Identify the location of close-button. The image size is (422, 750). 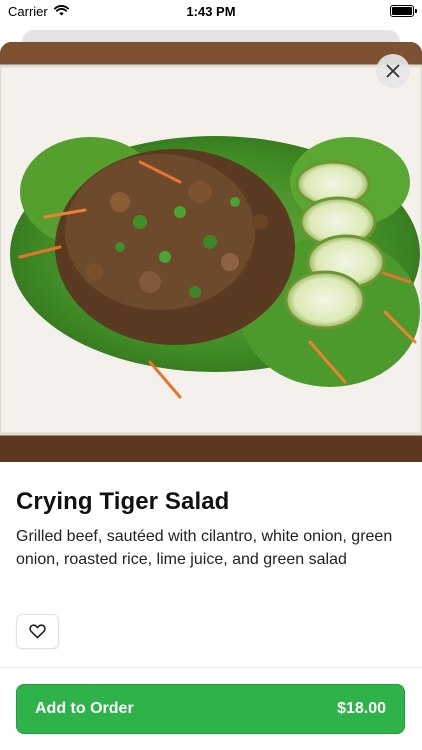
(393, 71).